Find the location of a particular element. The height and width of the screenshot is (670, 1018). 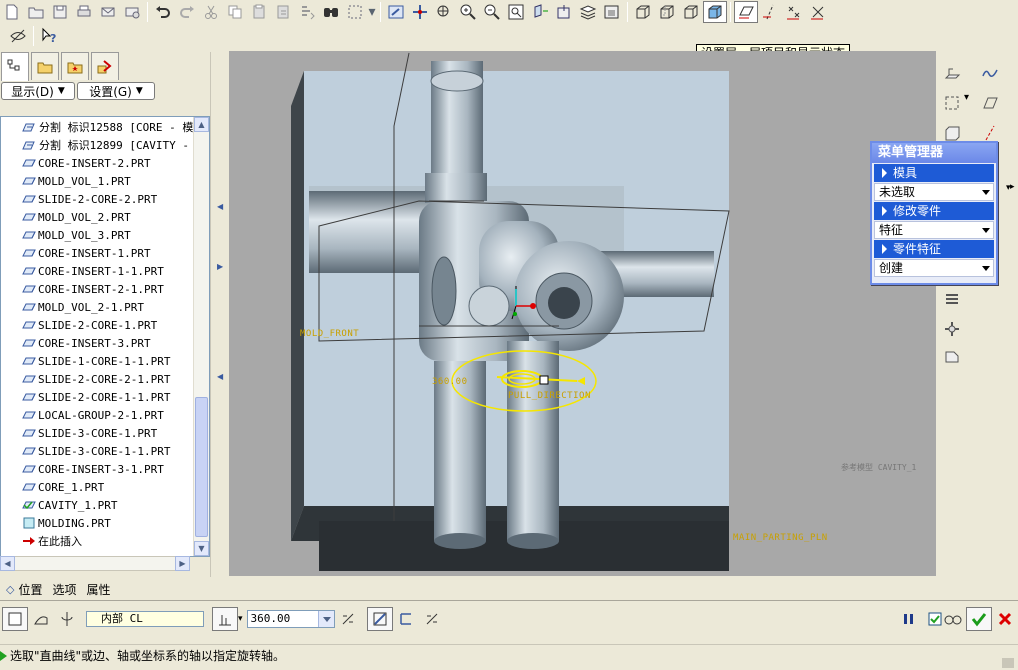

tree-vertical-scrollbar: ▲ ▼ is located at coordinates (201, 336).